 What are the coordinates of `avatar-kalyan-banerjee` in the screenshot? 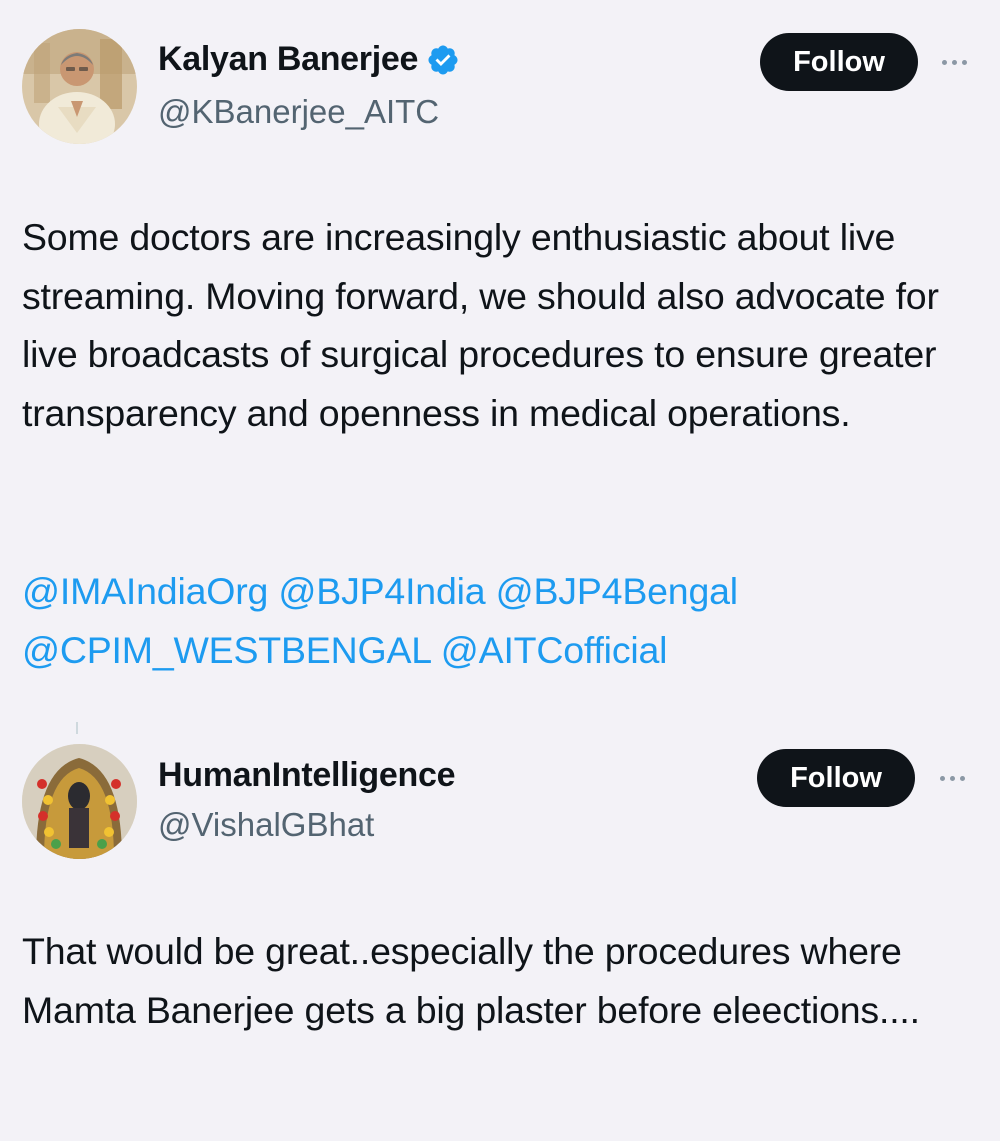 It's located at (79, 86).